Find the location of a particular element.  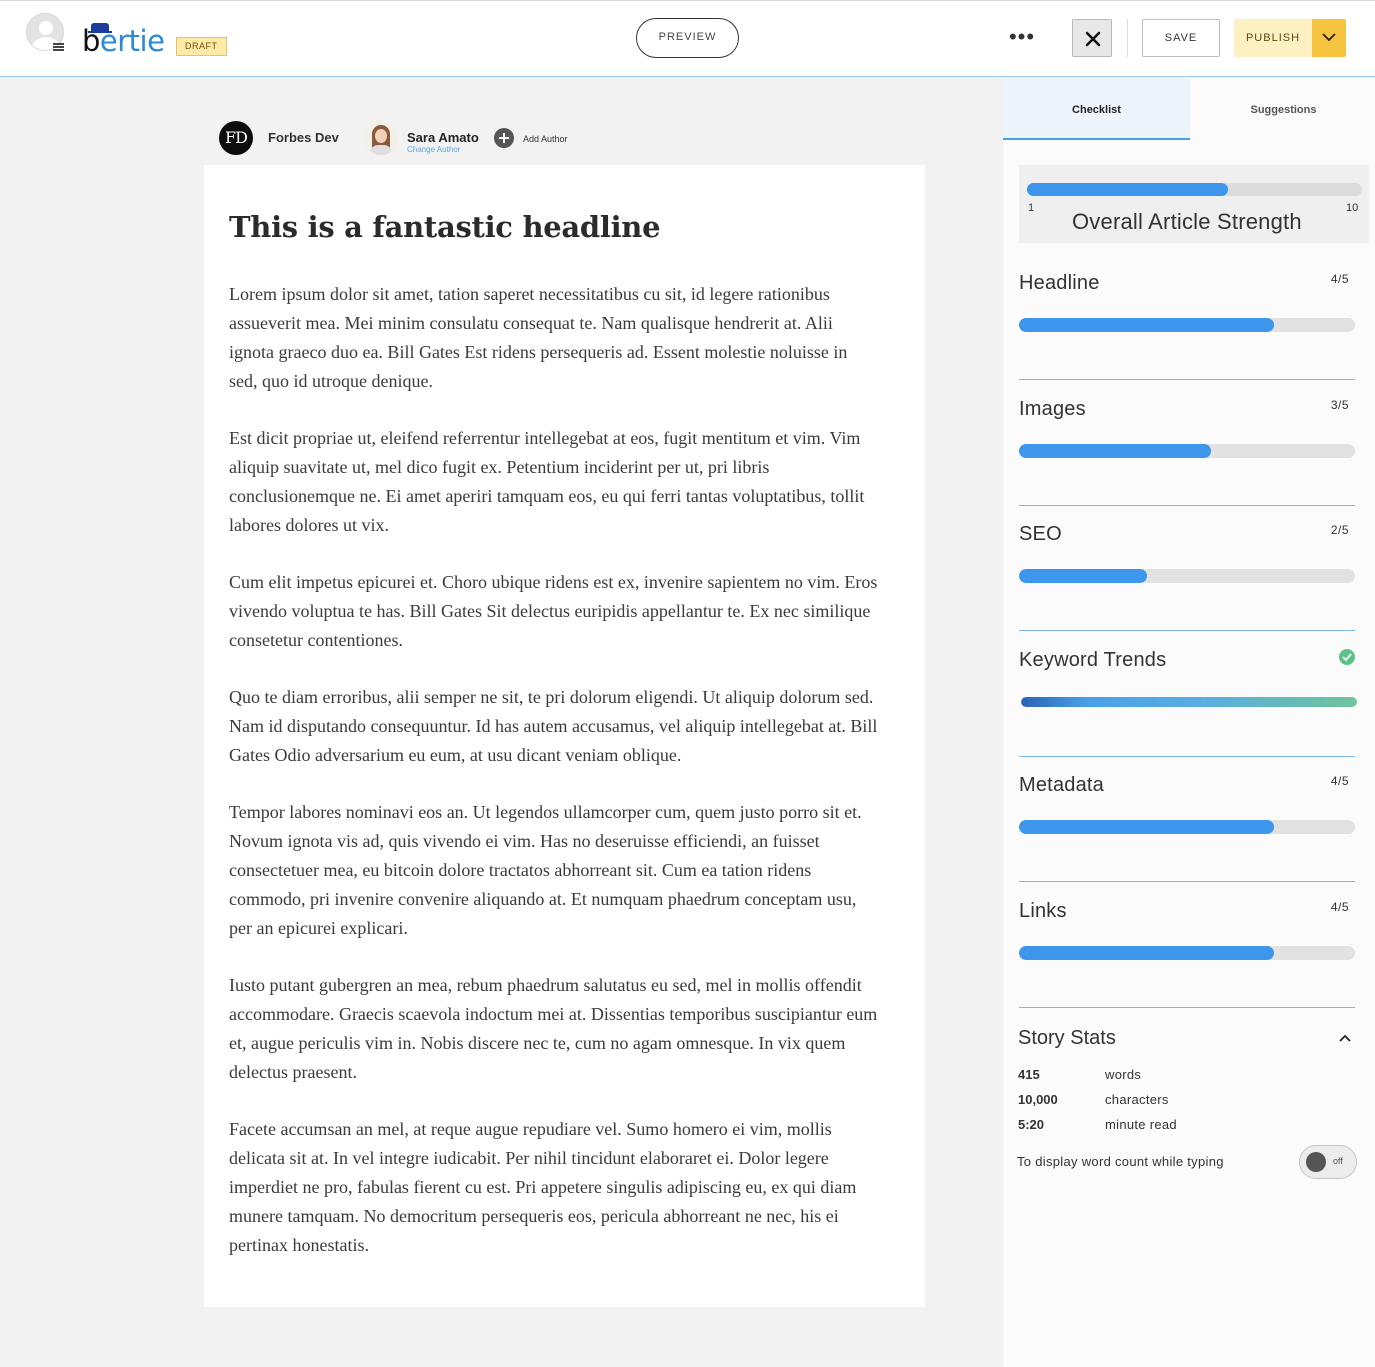

stat-label: minute read is located at coordinates (1141, 1124).